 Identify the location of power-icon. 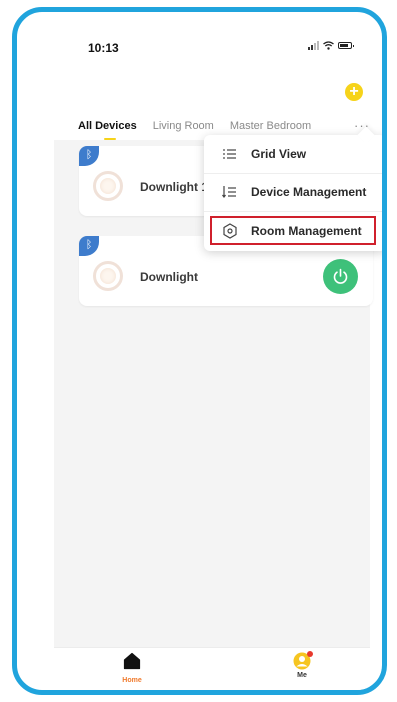
(340, 276).